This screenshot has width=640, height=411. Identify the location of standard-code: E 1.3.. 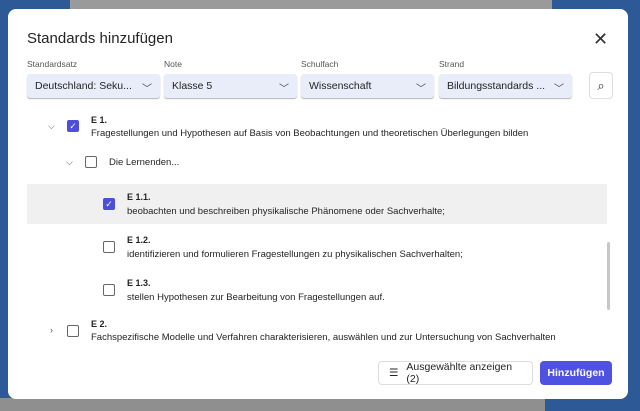
(139, 283).